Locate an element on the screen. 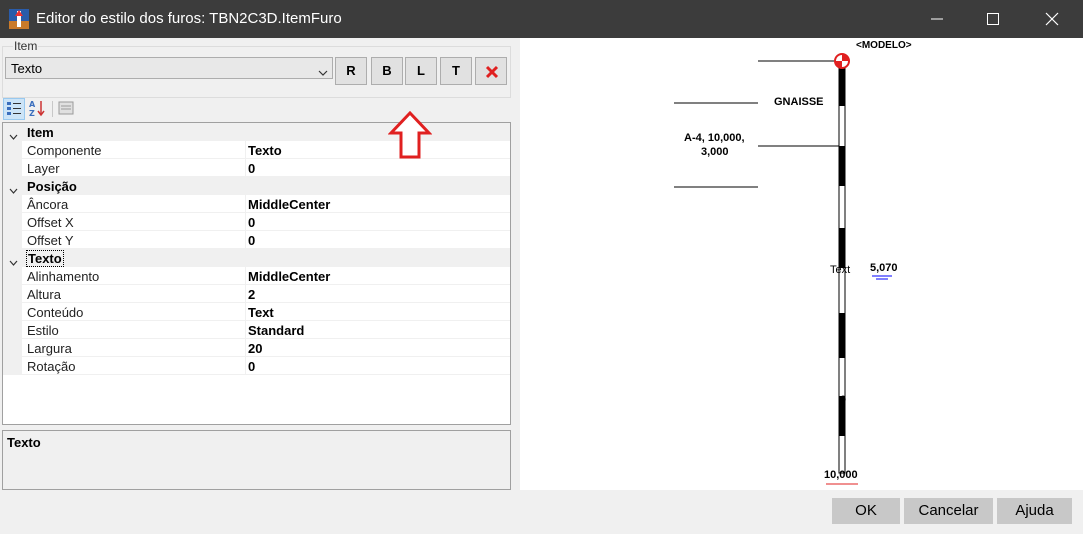  property-row: Largura 20 is located at coordinates (256, 348).